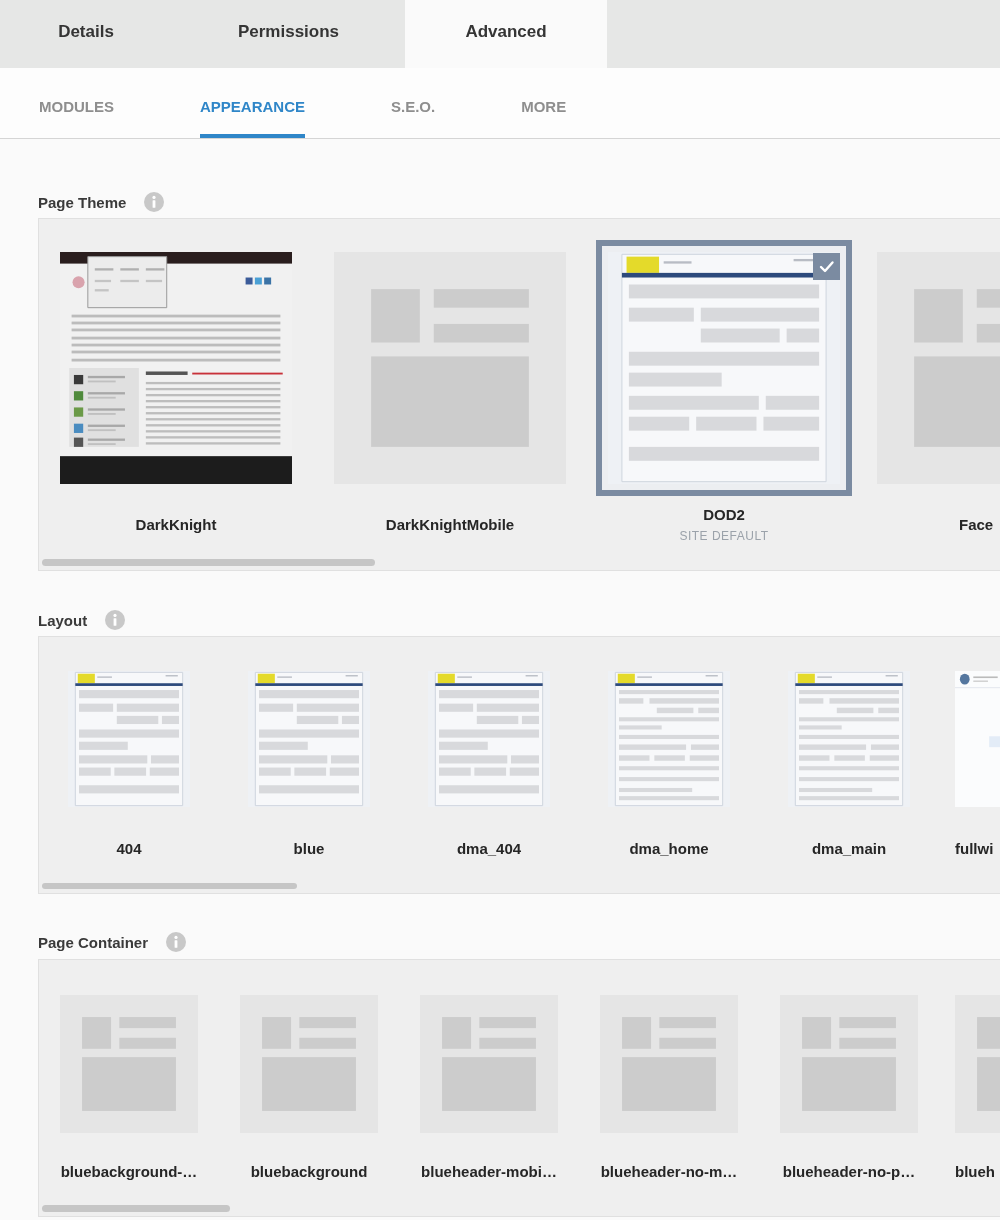 This screenshot has height=1220, width=1000. What do you see at coordinates (82, 202) in the screenshot?
I see `section-title: Page Theme` at bounding box center [82, 202].